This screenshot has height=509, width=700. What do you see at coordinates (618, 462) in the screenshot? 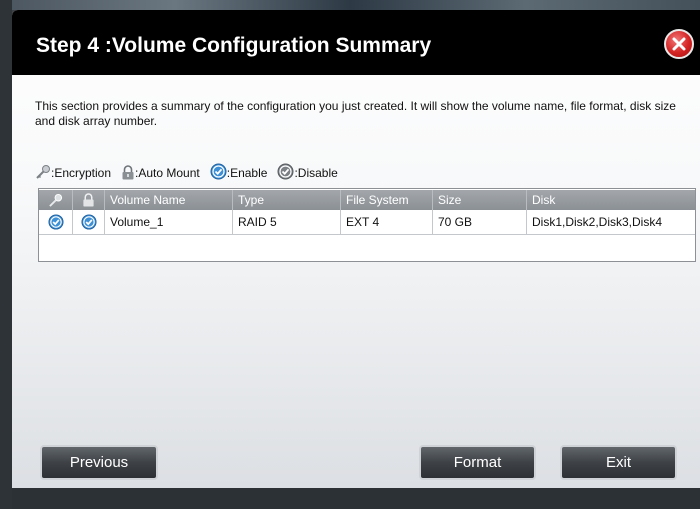
I see `exit-button: Exit` at bounding box center [618, 462].